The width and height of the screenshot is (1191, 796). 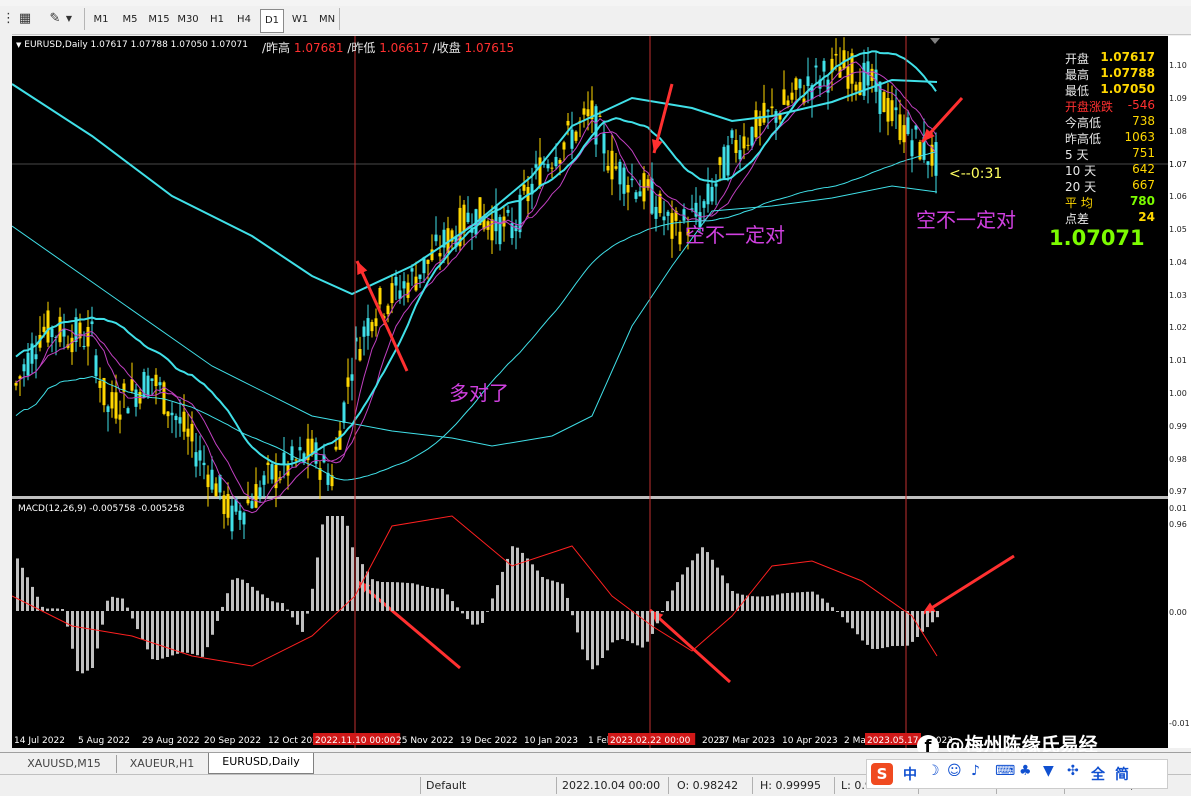 I want to click on price-axis-label: 1.03, so click(x=1178, y=295).